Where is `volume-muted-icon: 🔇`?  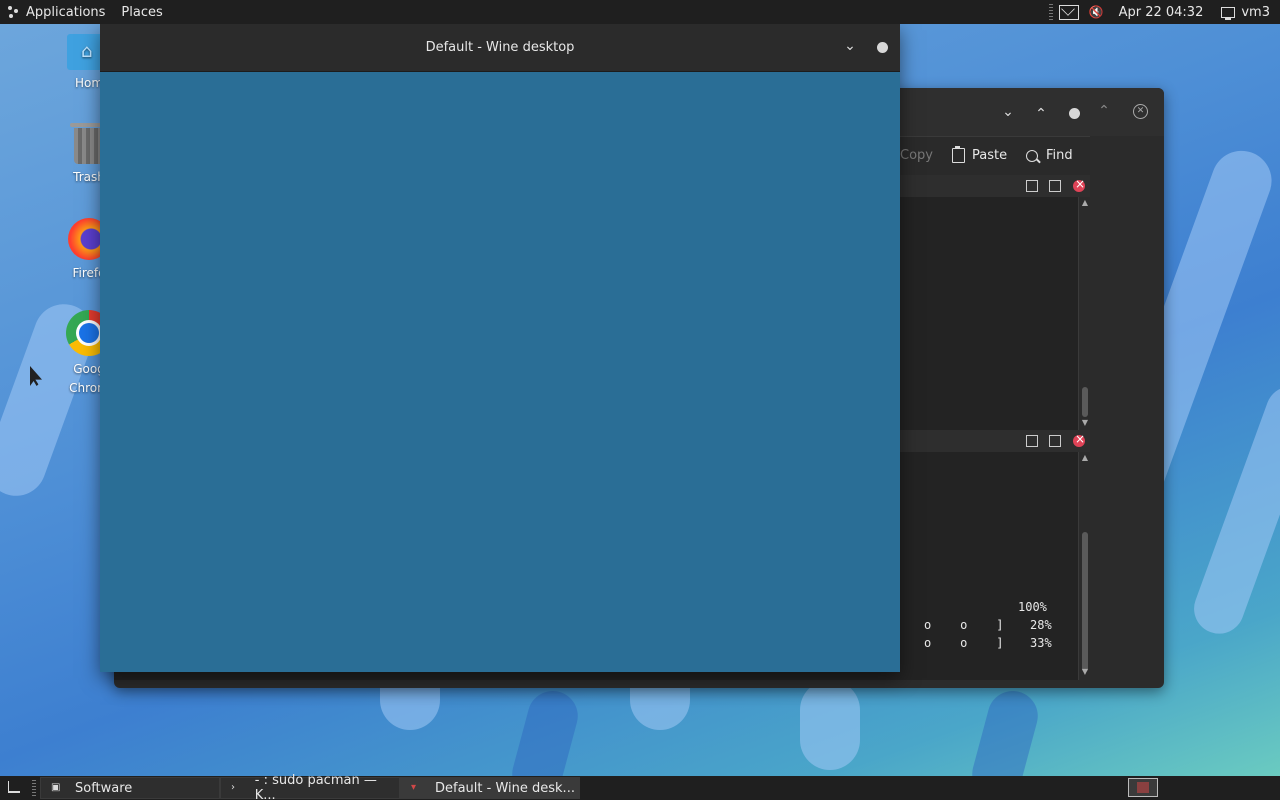 volume-muted-icon: 🔇 is located at coordinates (1096, 12).